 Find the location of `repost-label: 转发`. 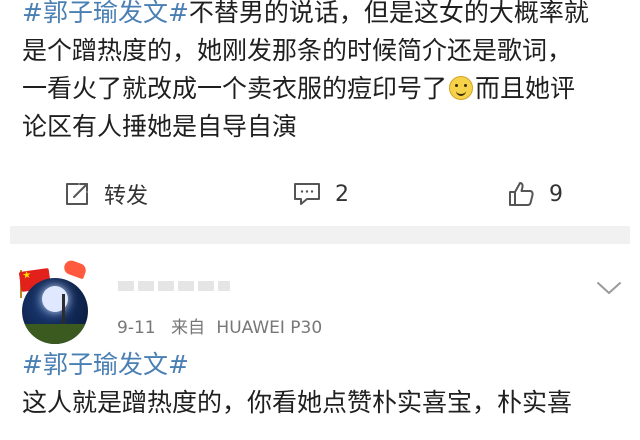

repost-label: 转发 is located at coordinates (126, 196).